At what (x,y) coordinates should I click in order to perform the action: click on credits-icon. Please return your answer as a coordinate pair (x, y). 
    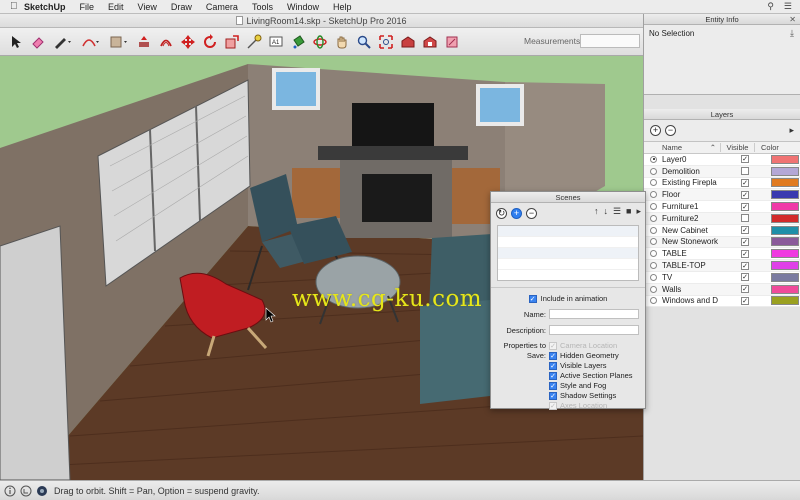
    Looking at the image, I should click on (26, 491).